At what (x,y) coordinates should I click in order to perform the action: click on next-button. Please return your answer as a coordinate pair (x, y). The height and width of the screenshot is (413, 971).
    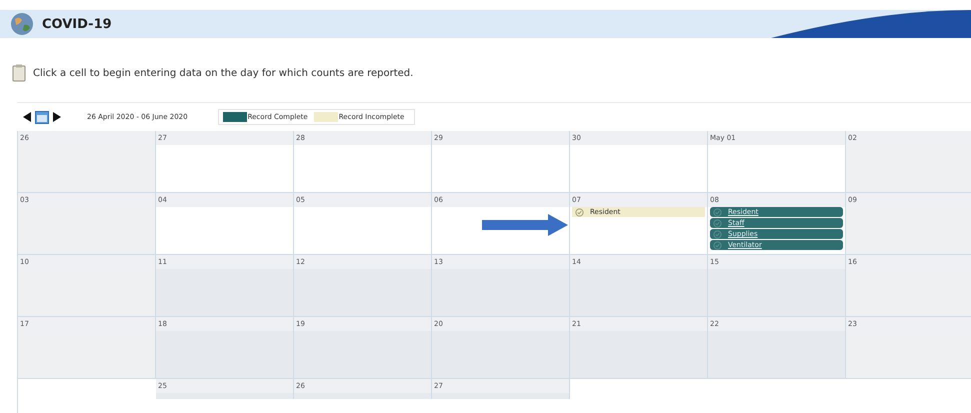
    Looking at the image, I should click on (57, 117).